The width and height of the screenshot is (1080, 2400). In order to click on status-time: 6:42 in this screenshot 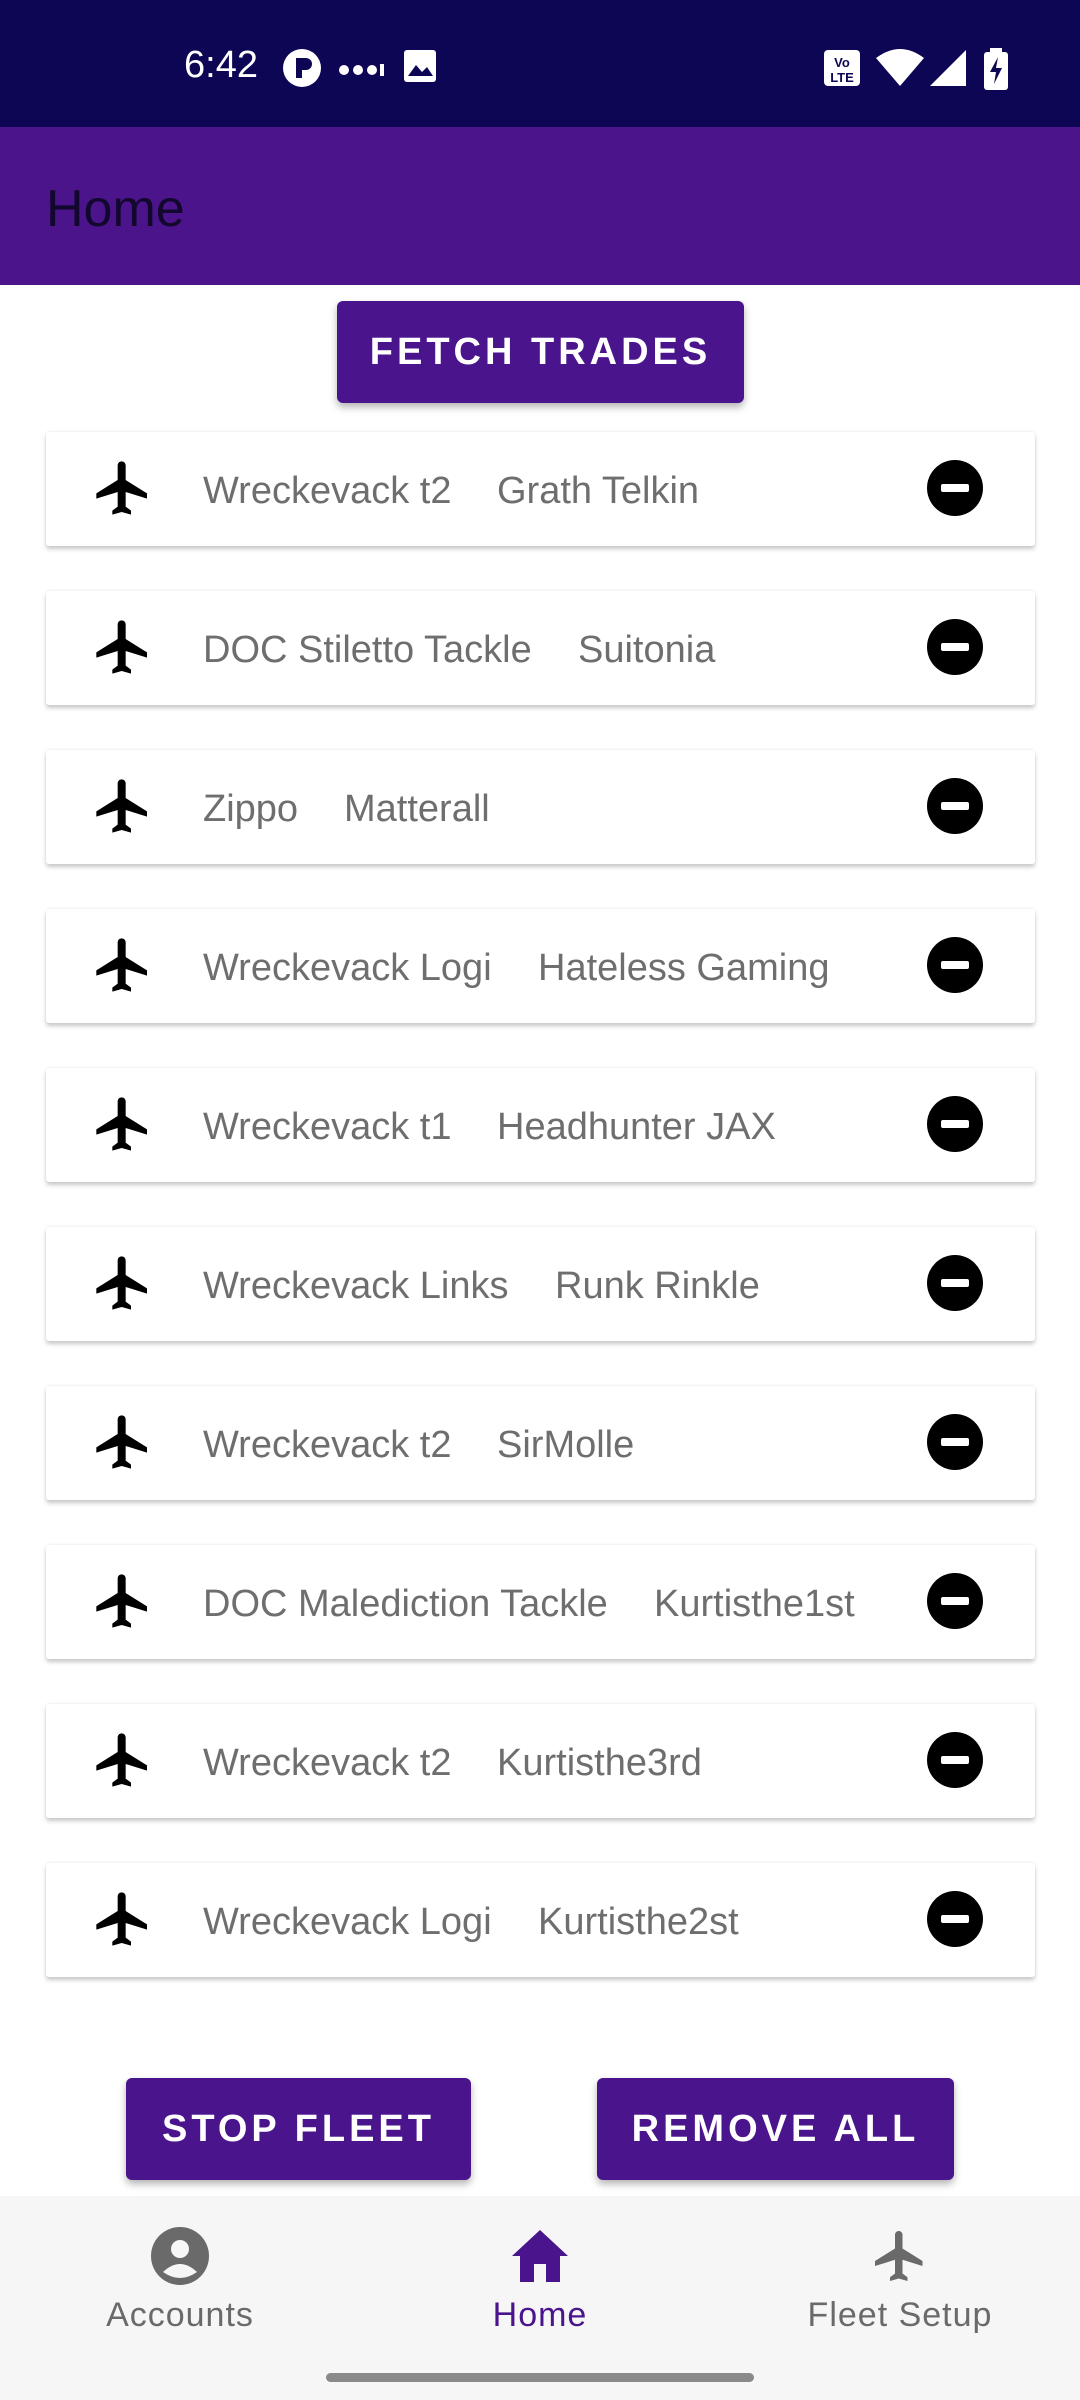, I will do `click(221, 65)`.